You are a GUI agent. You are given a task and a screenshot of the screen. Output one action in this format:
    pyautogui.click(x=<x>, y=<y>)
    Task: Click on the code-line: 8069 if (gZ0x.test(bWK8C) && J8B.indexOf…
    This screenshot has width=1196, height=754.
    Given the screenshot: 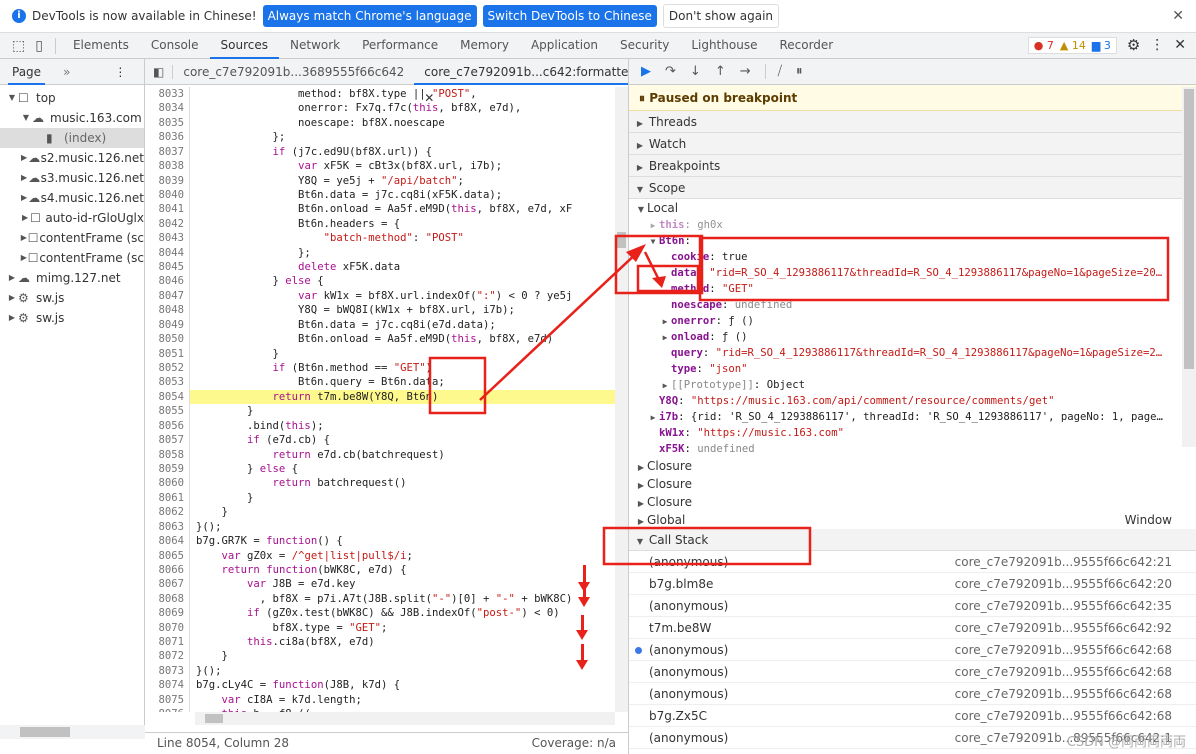 What is the action you would take?
    pyautogui.click(x=380, y=613)
    